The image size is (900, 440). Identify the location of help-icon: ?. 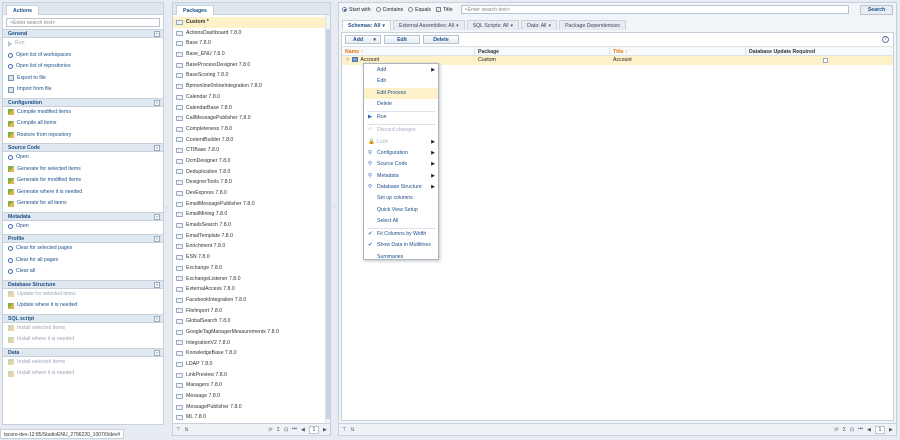
(885, 39).